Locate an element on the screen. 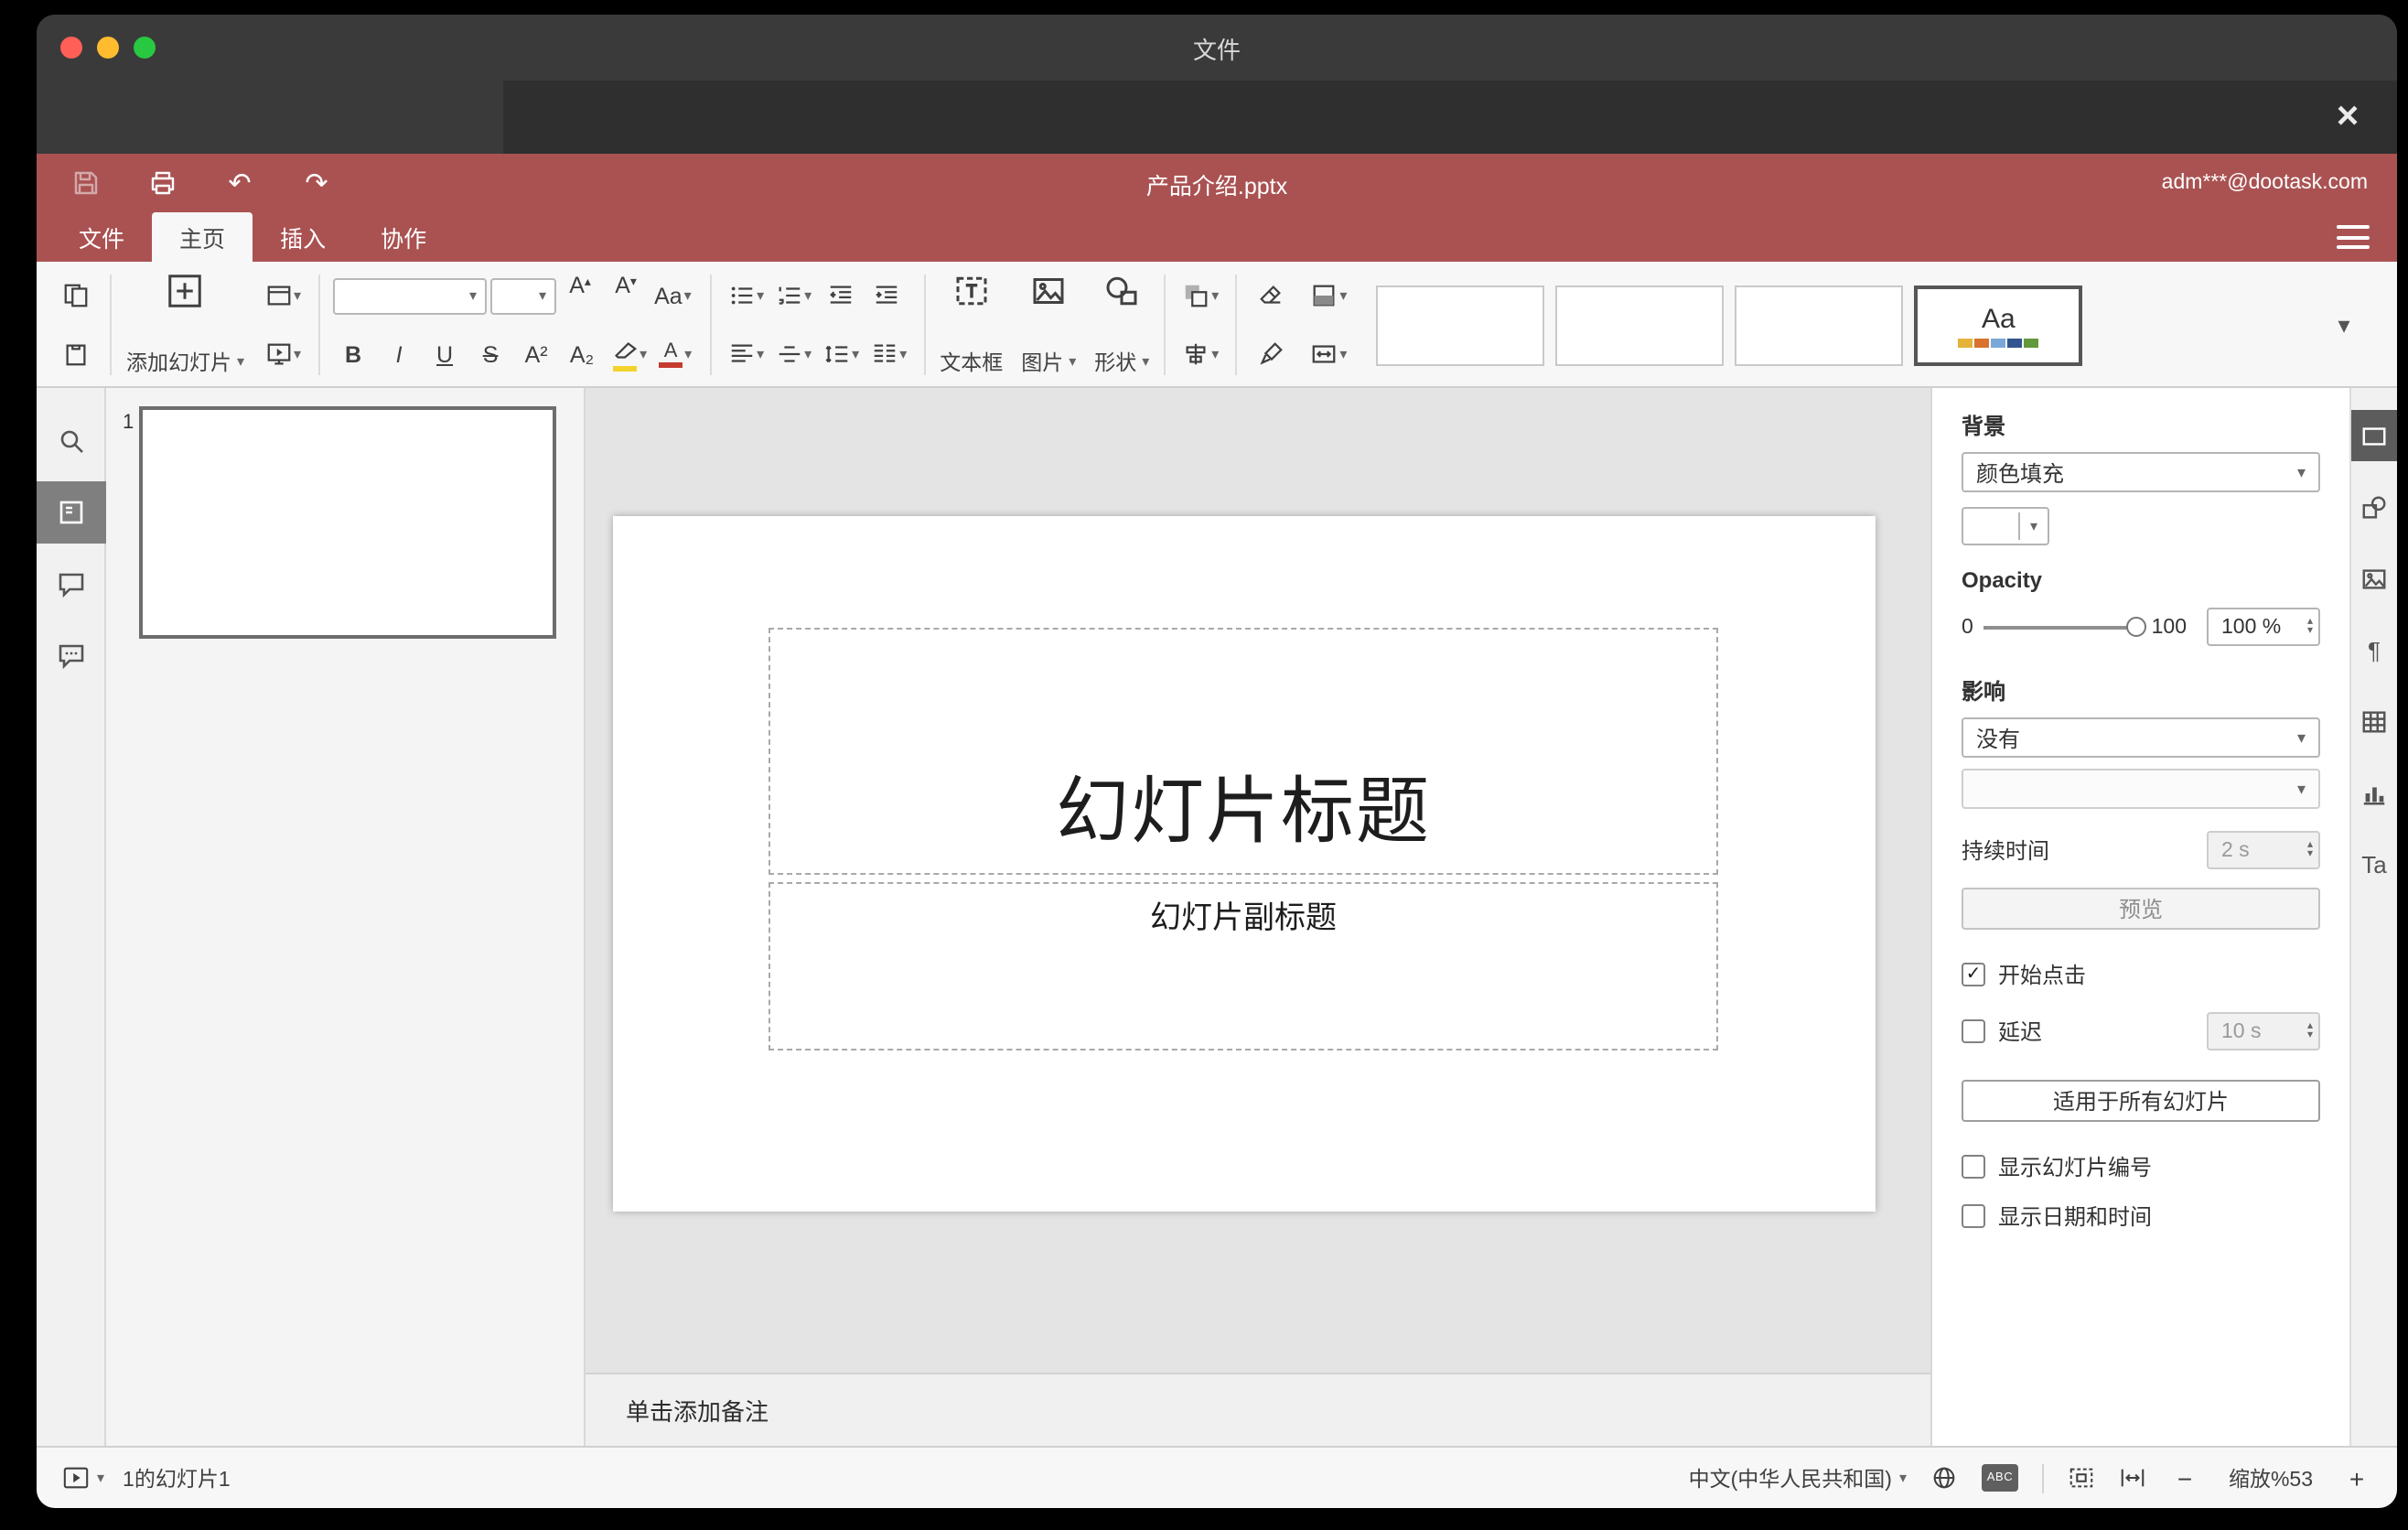  bullets-button: ▾ is located at coordinates (746, 295).